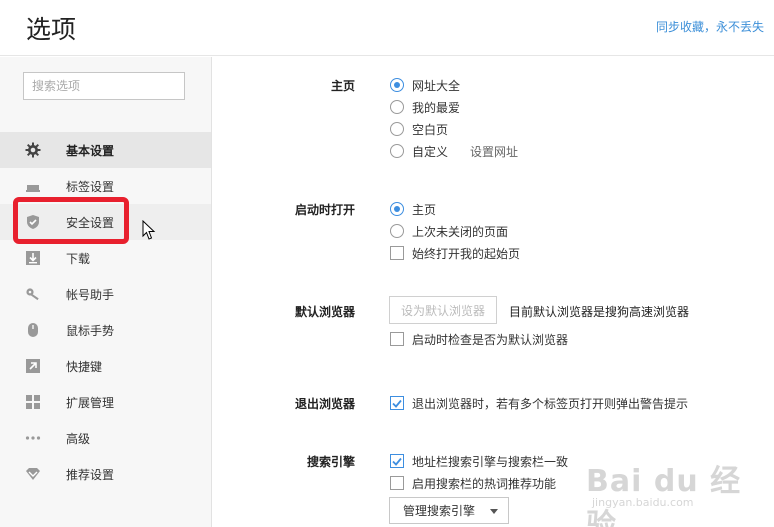 This screenshot has height=527, width=774. Describe the element at coordinates (71, 220) in the screenshot. I see `highlight-annotation` at that location.